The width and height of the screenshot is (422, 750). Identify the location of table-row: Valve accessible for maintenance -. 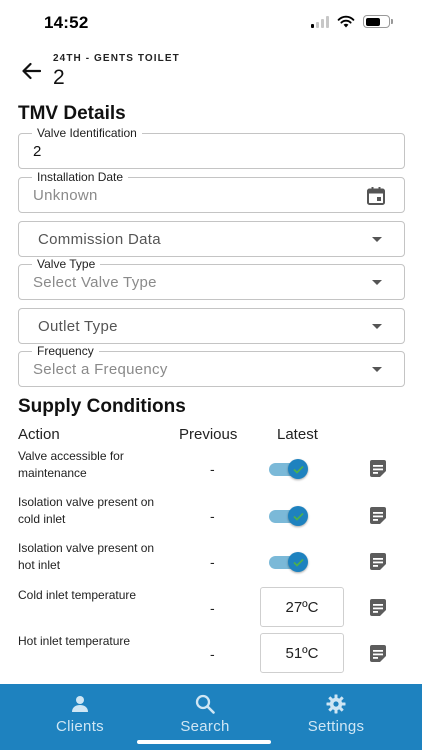
(211, 471).